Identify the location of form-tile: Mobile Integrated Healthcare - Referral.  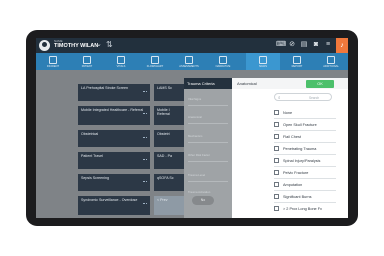
(114, 115).